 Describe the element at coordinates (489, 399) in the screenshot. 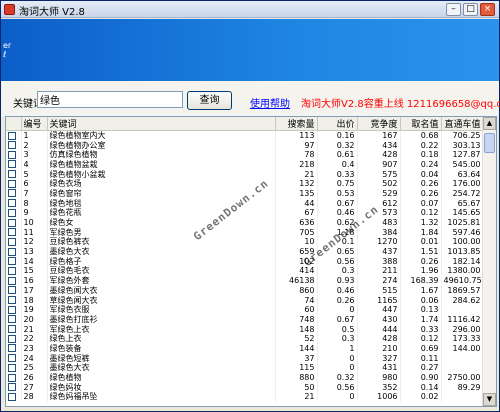

I see `scroll-down-icon: ▼` at that location.